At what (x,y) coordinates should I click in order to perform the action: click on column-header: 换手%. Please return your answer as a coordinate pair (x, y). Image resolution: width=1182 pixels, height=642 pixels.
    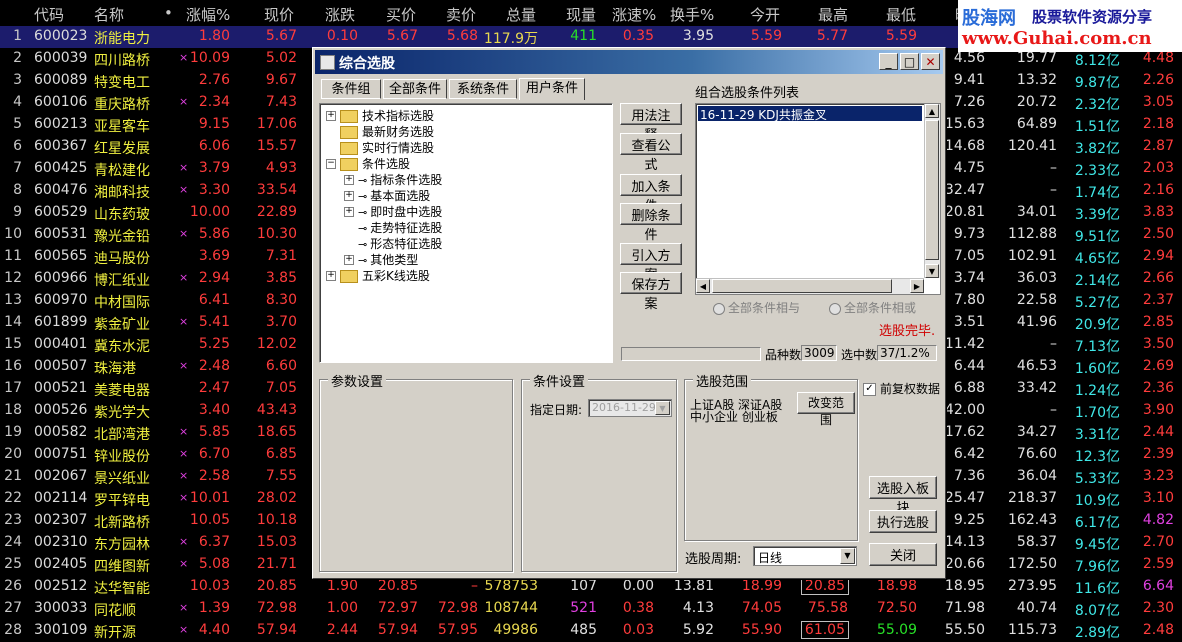
    Looking at the image, I should click on (692, 14).